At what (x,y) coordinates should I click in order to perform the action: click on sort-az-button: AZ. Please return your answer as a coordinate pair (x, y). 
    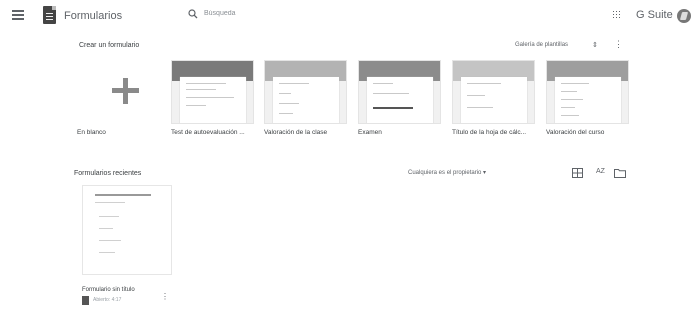
    Looking at the image, I should click on (600, 171).